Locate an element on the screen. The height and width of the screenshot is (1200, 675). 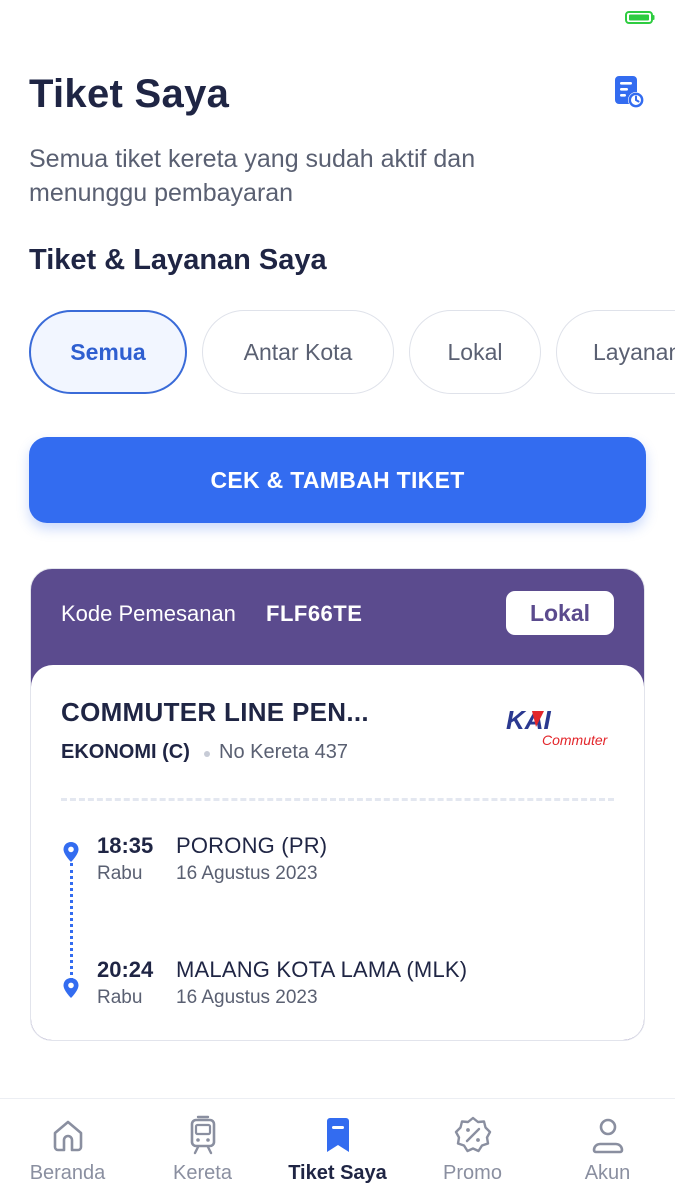
nav-item-kereta: Kereta is located at coordinates (202, 1149).